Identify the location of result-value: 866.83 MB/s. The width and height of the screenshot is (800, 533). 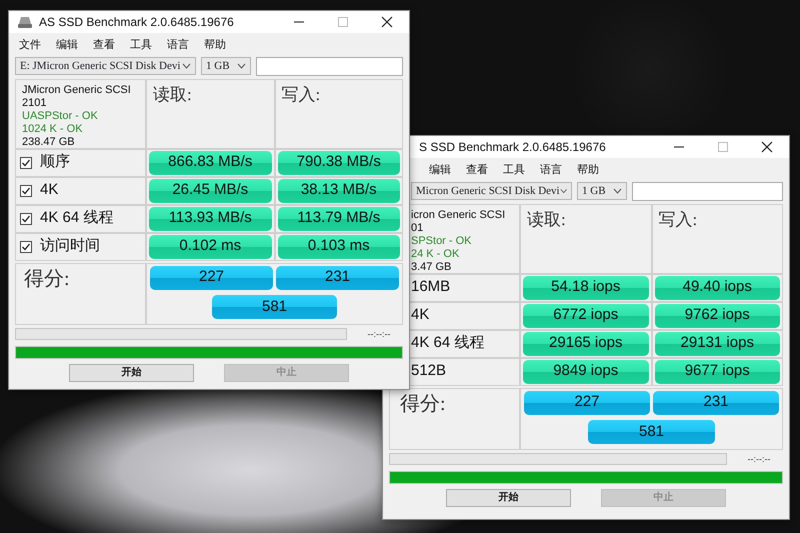
(210, 162).